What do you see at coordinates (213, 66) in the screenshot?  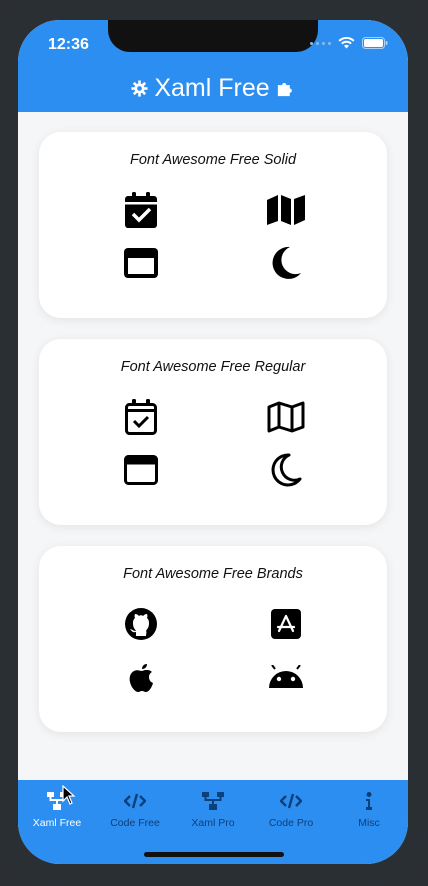 I see `header-bar: 12:36 Xaml Free` at bounding box center [213, 66].